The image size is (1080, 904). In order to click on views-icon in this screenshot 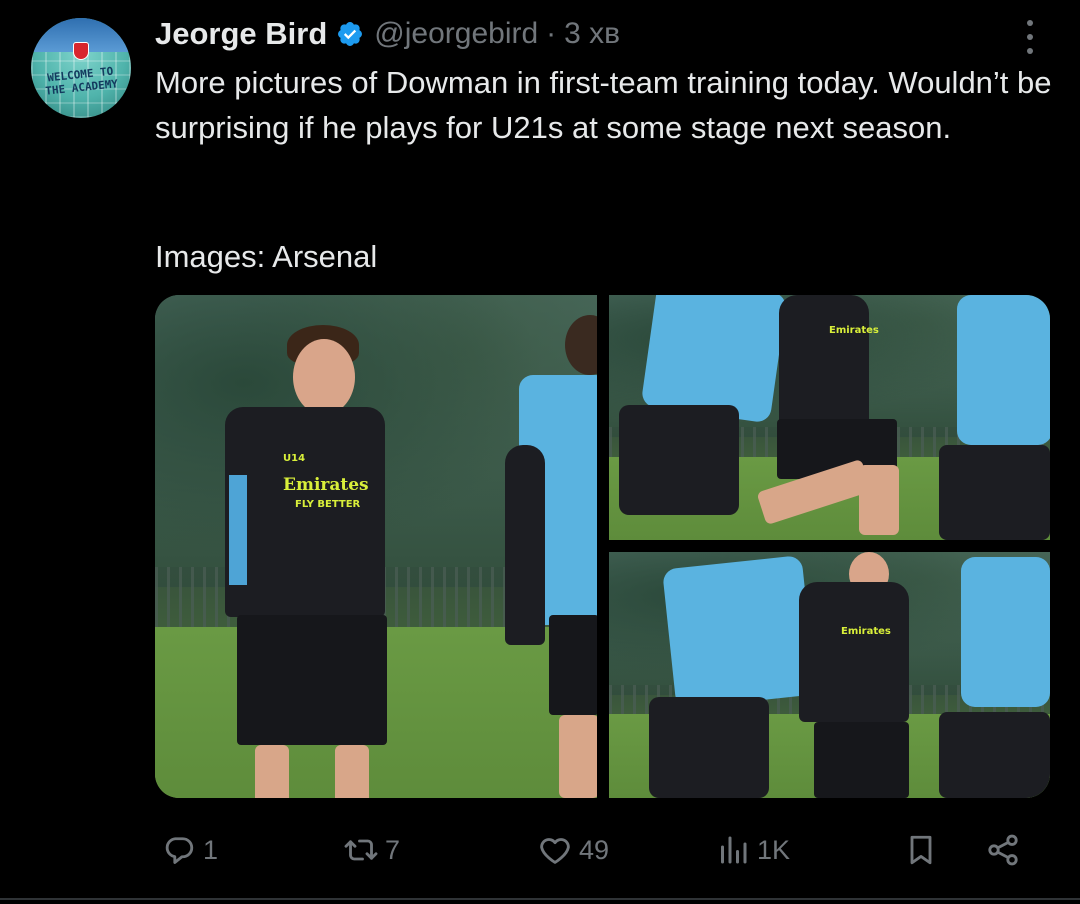, I will do `click(734, 850)`.